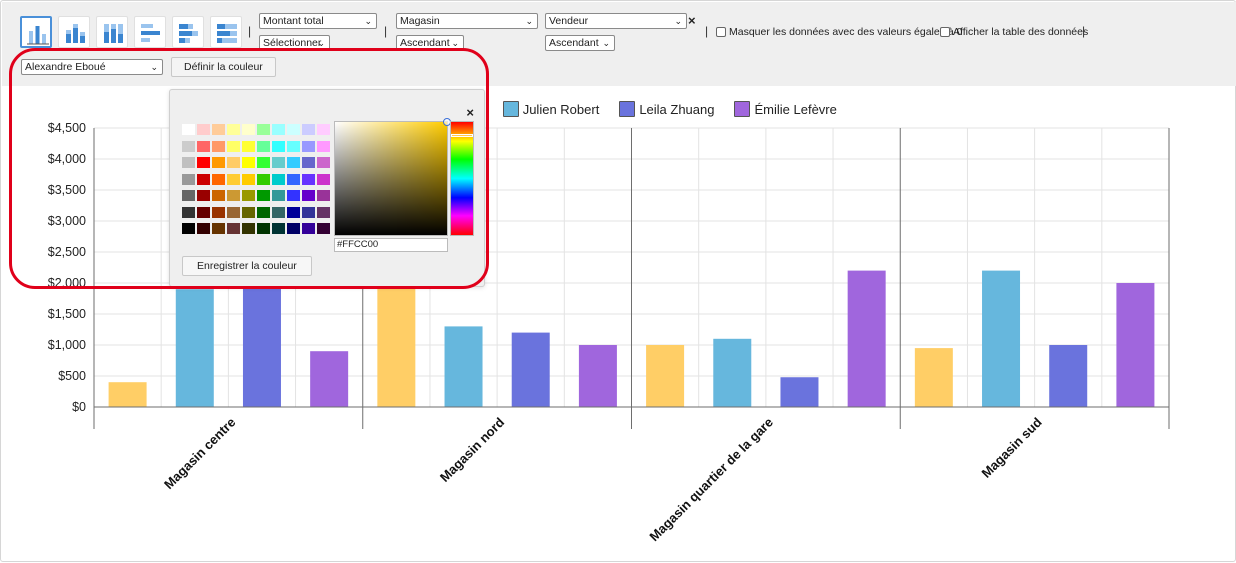  Describe the element at coordinates (785, 109) in the screenshot. I see `legend-item: Émilie Lefèvre` at that location.